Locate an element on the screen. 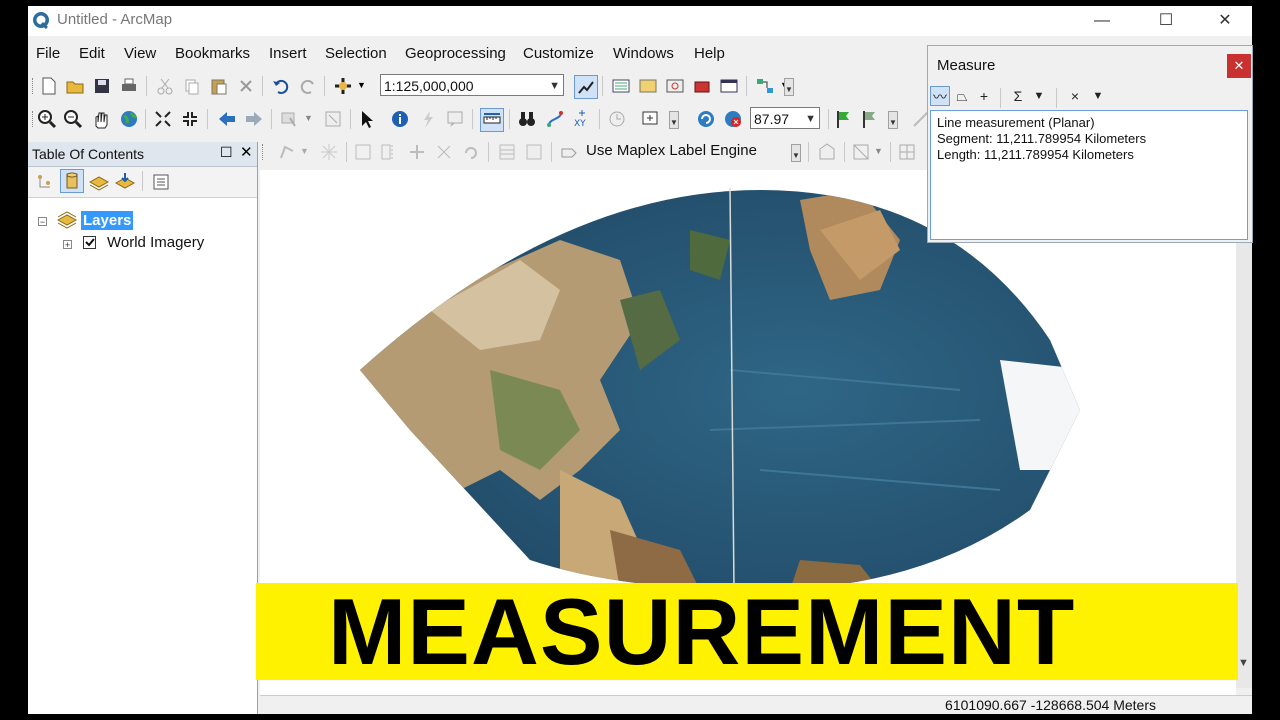 Image resolution: width=1280 pixels, height=720 pixels. find-route-icon is located at coordinates (555, 119).